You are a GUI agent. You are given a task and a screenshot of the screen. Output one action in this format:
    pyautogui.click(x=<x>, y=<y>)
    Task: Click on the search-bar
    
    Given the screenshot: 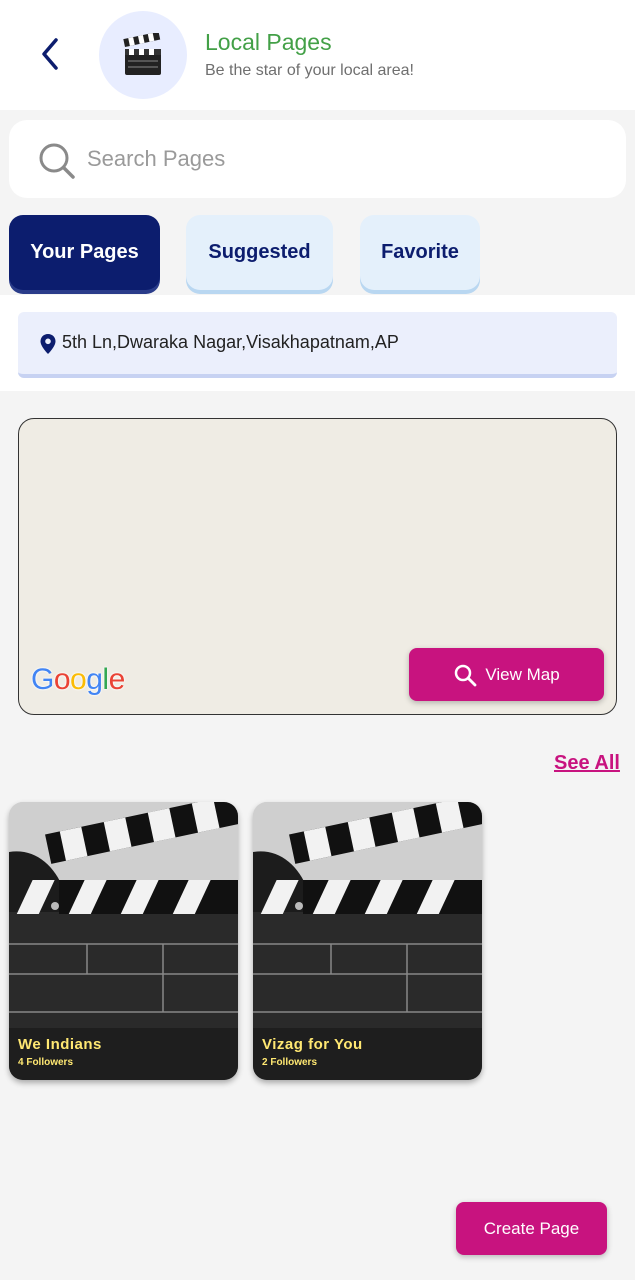 What is the action you would take?
    pyautogui.click(x=317, y=159)
    